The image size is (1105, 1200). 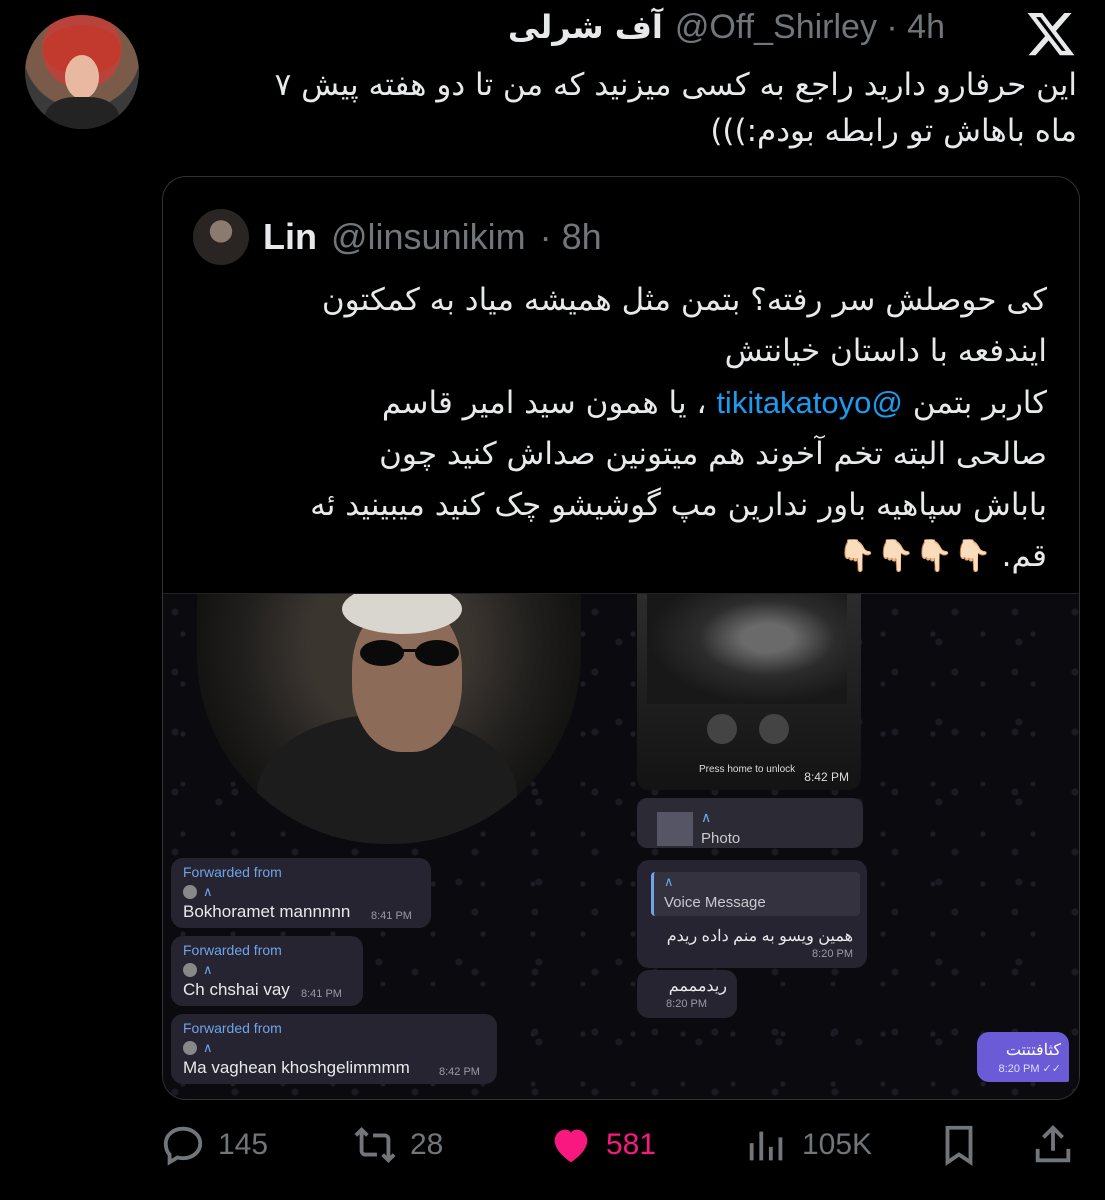 I want to click on bookmark-button, so click(x=959, y=1145).